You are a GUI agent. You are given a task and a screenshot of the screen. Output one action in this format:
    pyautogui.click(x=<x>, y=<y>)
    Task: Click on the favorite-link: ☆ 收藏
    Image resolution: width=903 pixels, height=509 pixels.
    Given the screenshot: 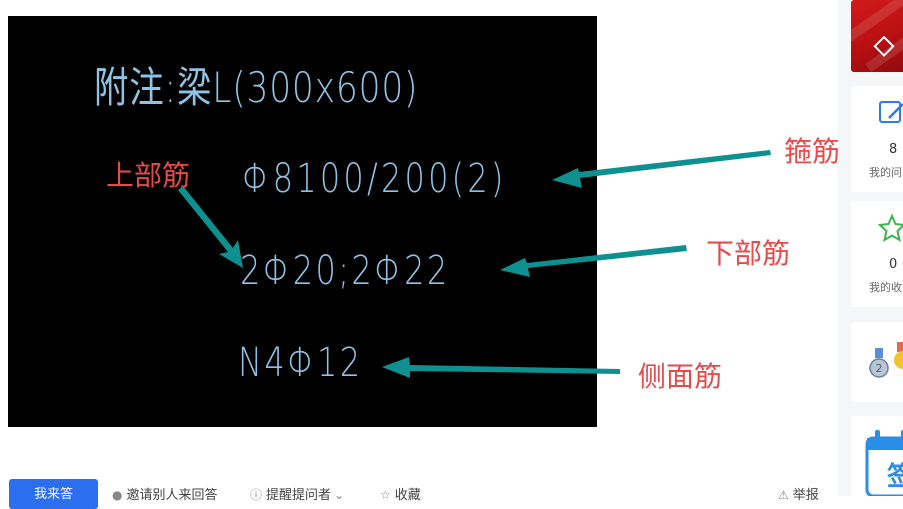 What is the action you would take?
    pyautogui.click(x=400, y=493)
    